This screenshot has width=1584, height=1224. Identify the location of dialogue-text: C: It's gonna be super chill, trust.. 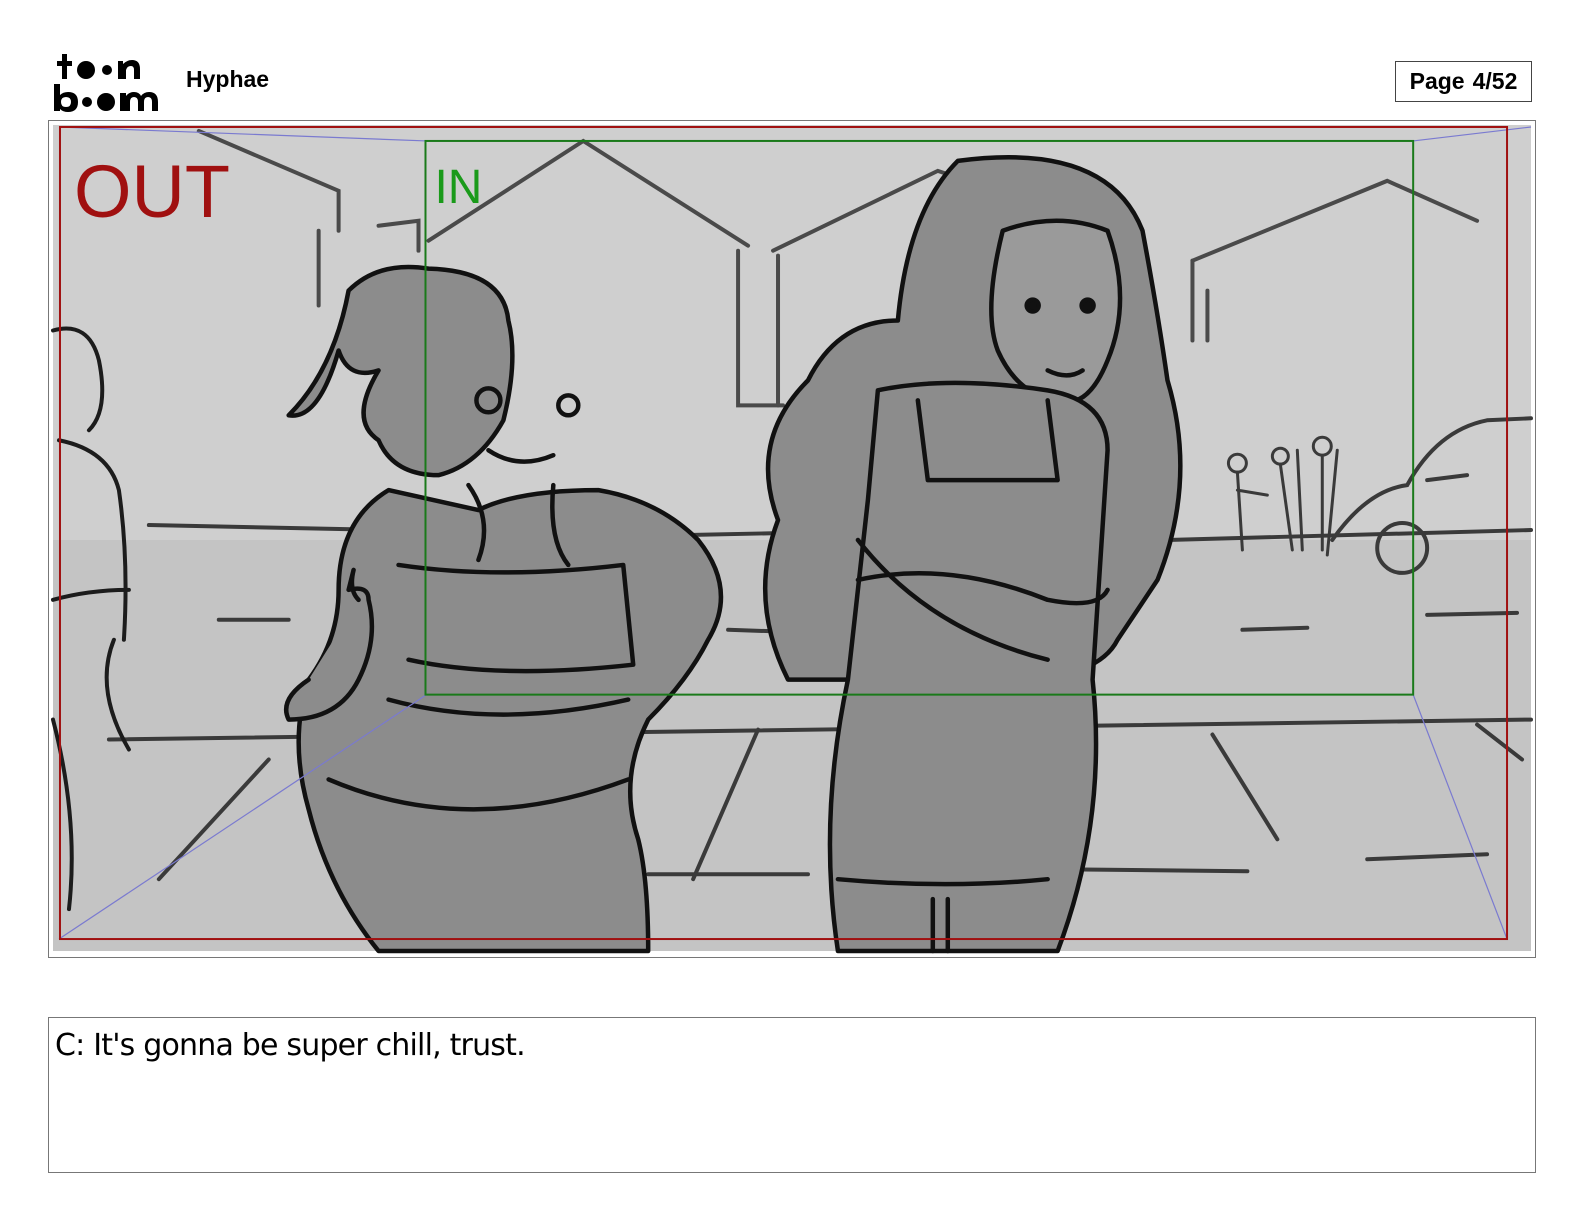
(290, 1045).